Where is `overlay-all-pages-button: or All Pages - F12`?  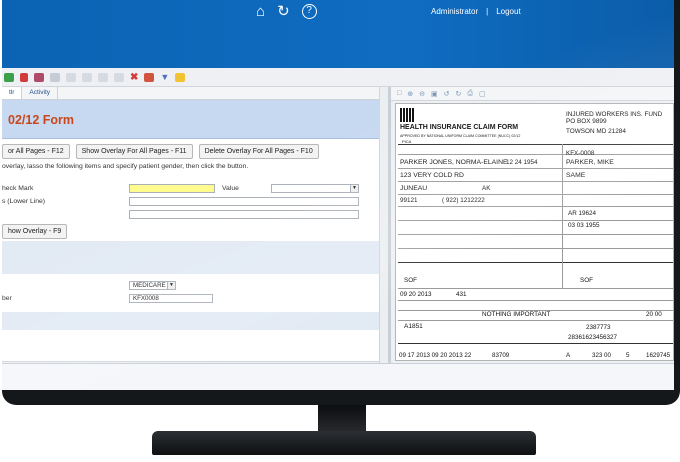
overlay-all-pages-button: or All Pages - F12 is located at coordinates (36, 151).